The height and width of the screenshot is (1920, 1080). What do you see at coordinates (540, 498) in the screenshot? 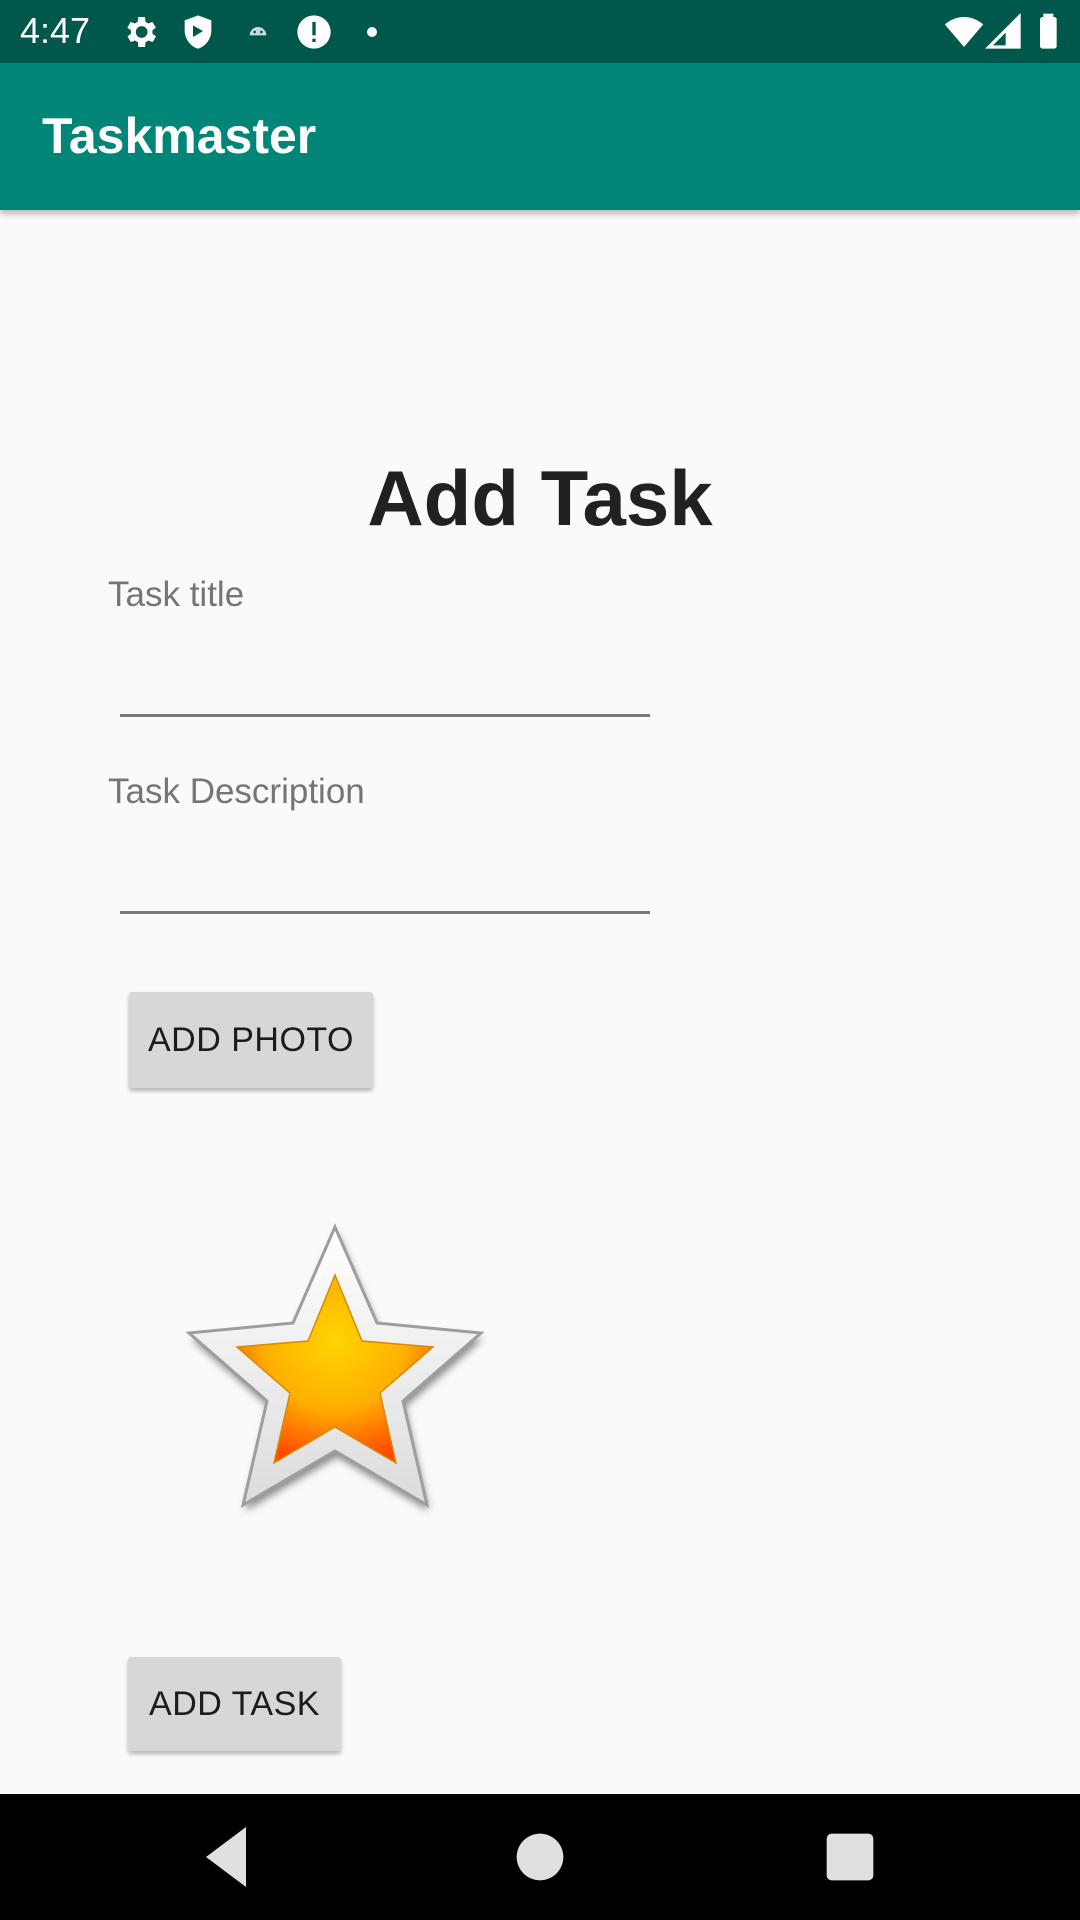
I see `page-title: Add Task` at bounding box center [540, 498].